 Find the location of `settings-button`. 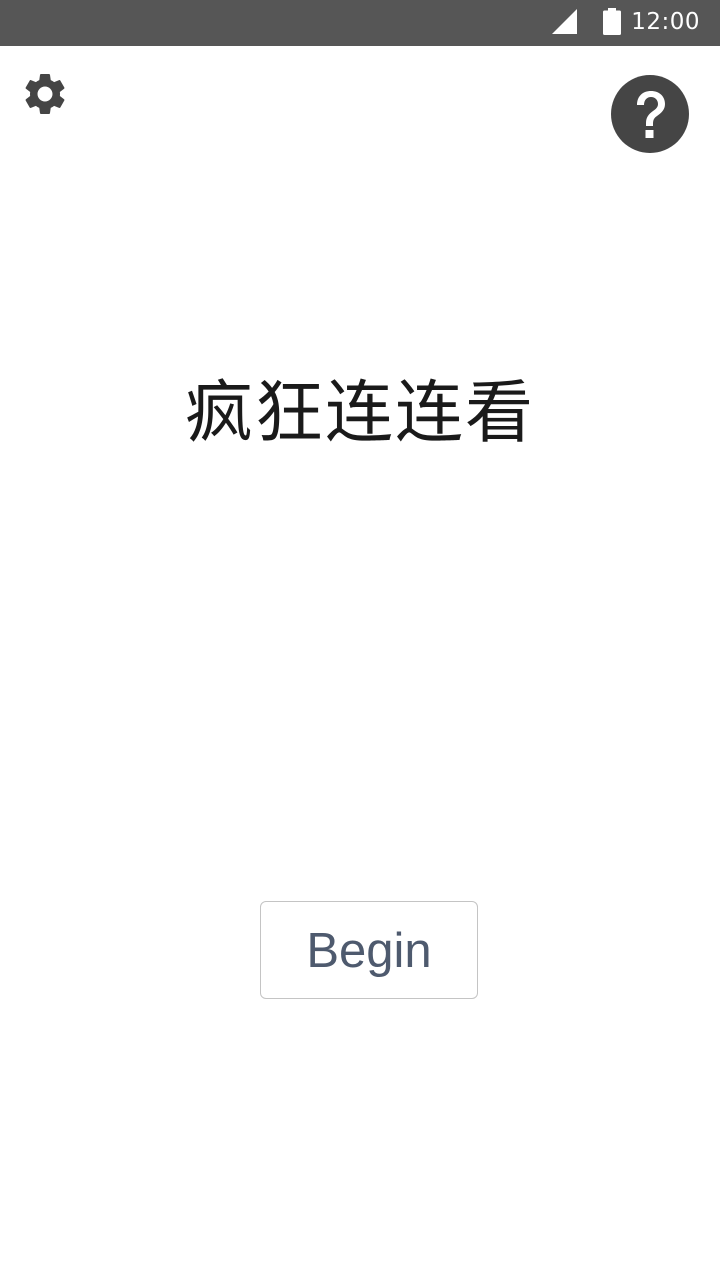

settings-button is located at coordinates (45, 94).